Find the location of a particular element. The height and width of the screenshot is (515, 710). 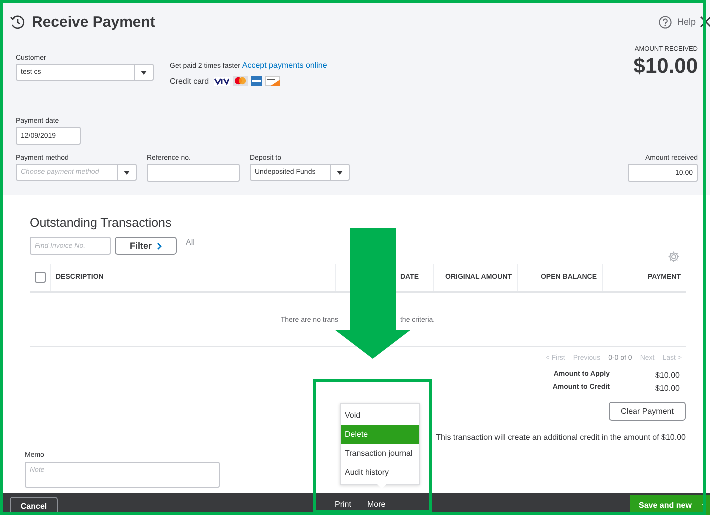

amount-total: $10.00 is located at coordinates (666, 67).